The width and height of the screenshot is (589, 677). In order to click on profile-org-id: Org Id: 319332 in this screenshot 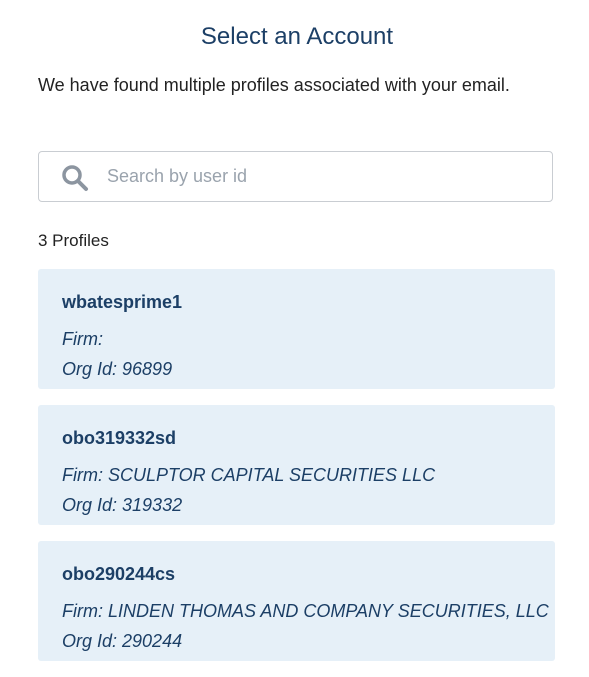, I will do `click(122, 505)`.